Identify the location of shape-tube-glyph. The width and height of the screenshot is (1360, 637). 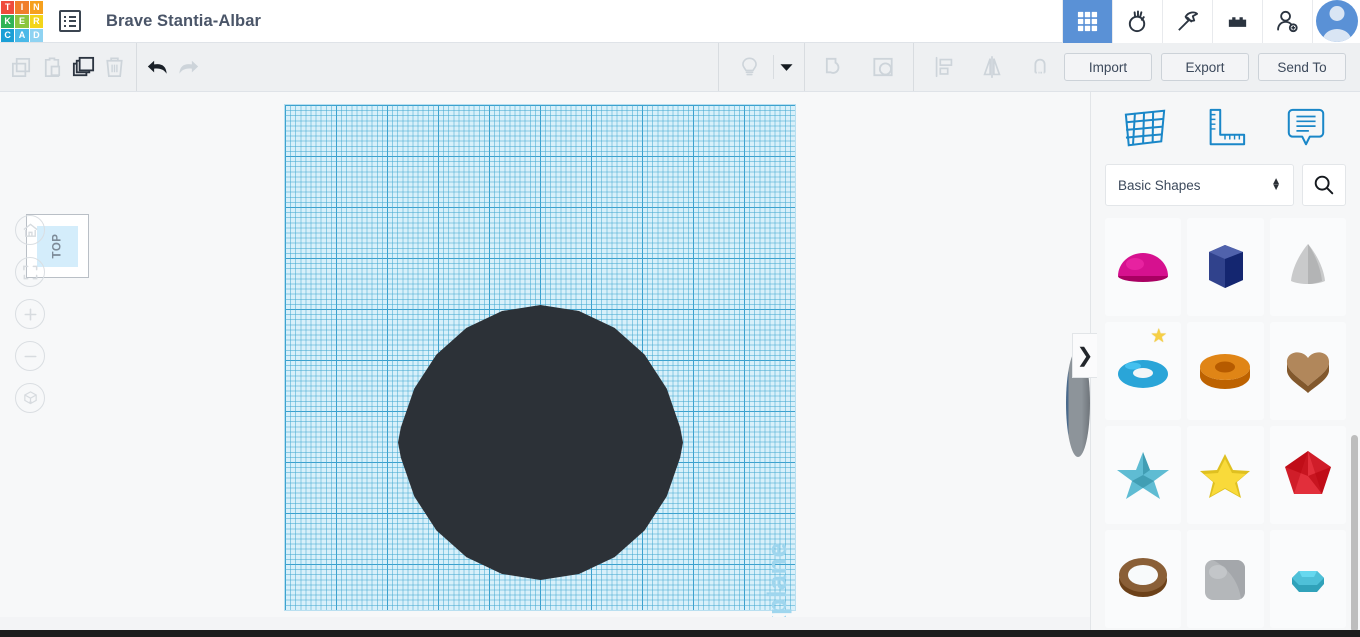
(1225, 371).